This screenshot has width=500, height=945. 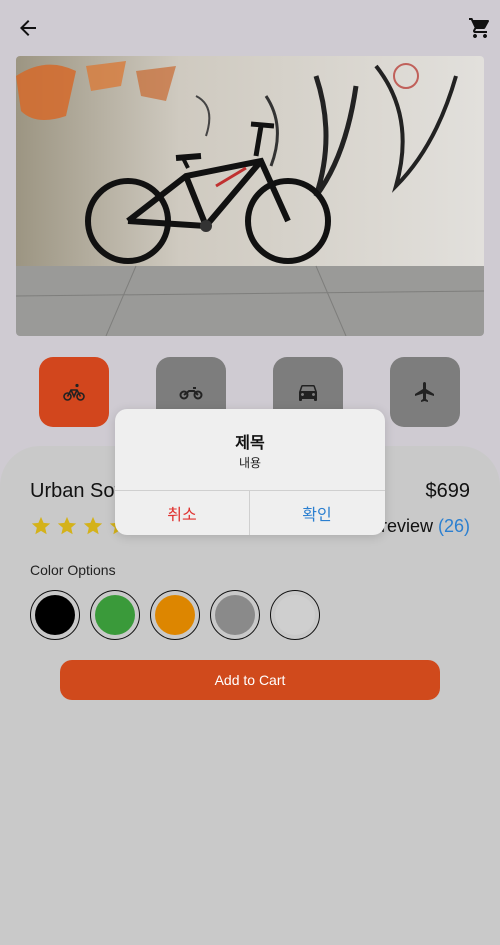 I want to click on bicycle-icon, so click(x=74, y=392).